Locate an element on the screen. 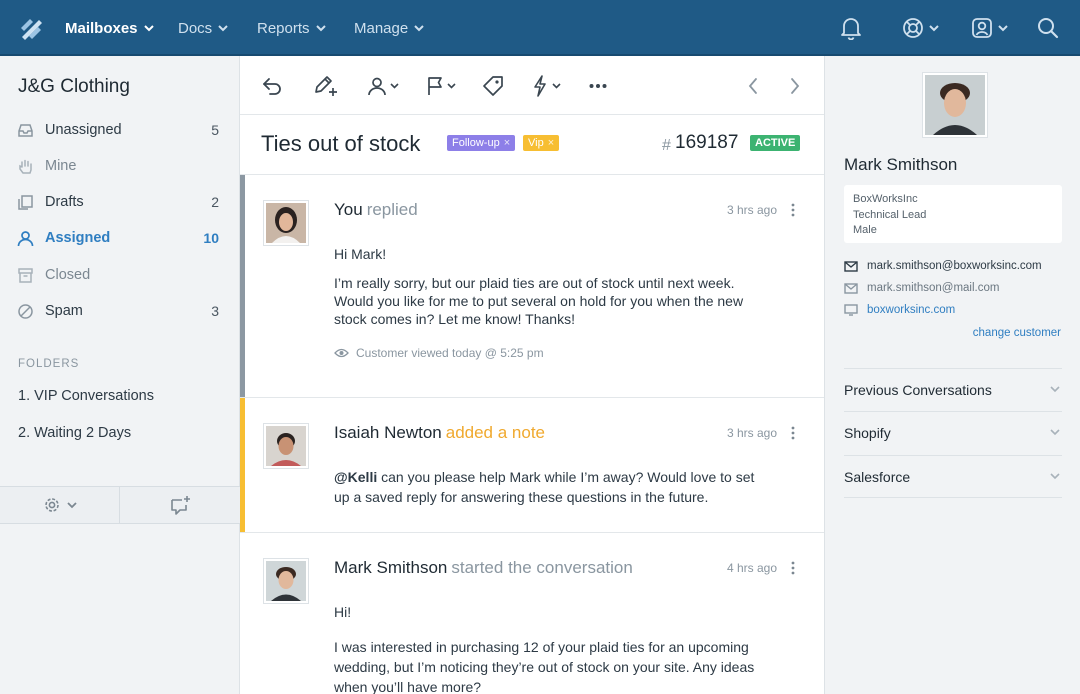 The width and height of the screenshot is (1080, 694). sidebar-footer is located at coordinates (120, 505).